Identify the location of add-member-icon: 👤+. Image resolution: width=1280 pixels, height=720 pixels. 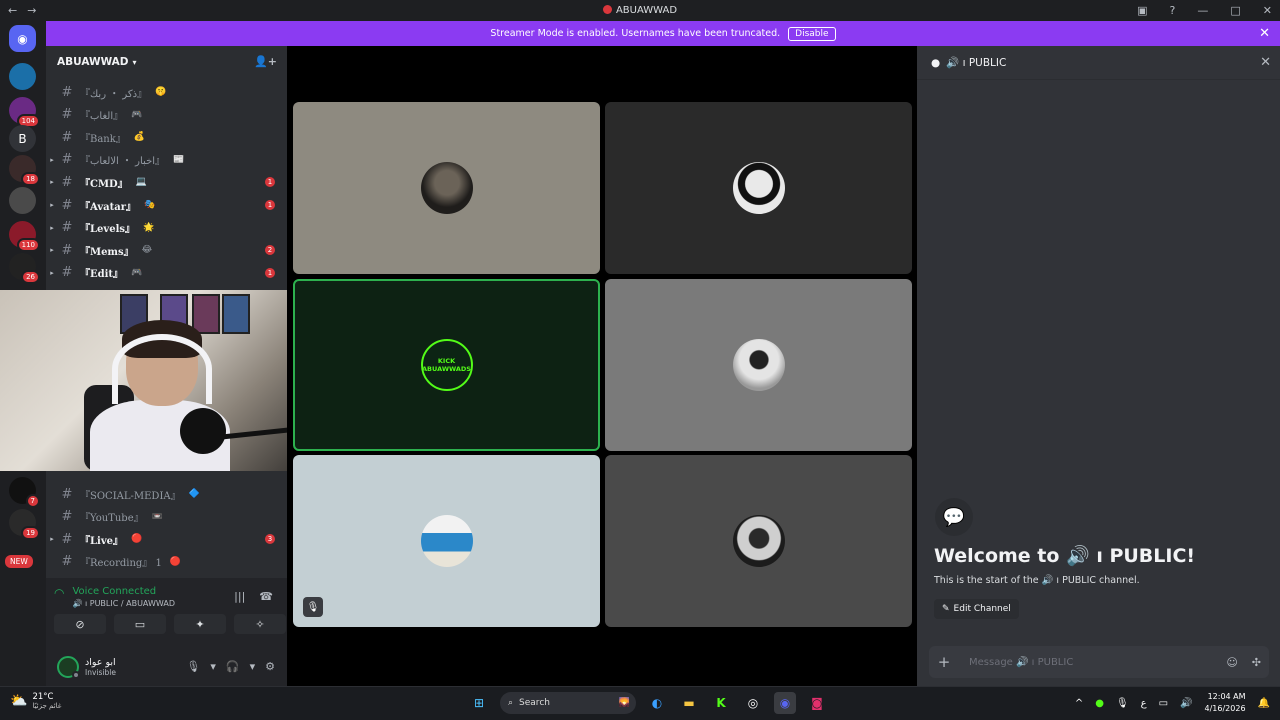
(265, 61).